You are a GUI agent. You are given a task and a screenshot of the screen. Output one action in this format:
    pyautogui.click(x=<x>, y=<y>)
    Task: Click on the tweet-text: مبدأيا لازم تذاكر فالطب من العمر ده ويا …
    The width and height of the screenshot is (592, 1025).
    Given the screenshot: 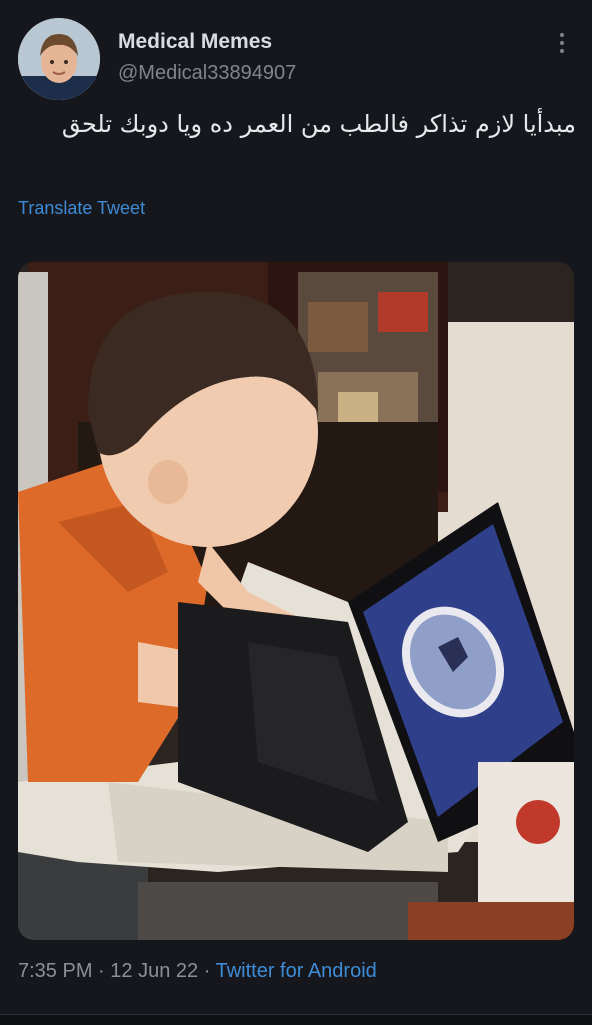 What is the action you would take?
    pyautogui.click(x=318, y=124)
    